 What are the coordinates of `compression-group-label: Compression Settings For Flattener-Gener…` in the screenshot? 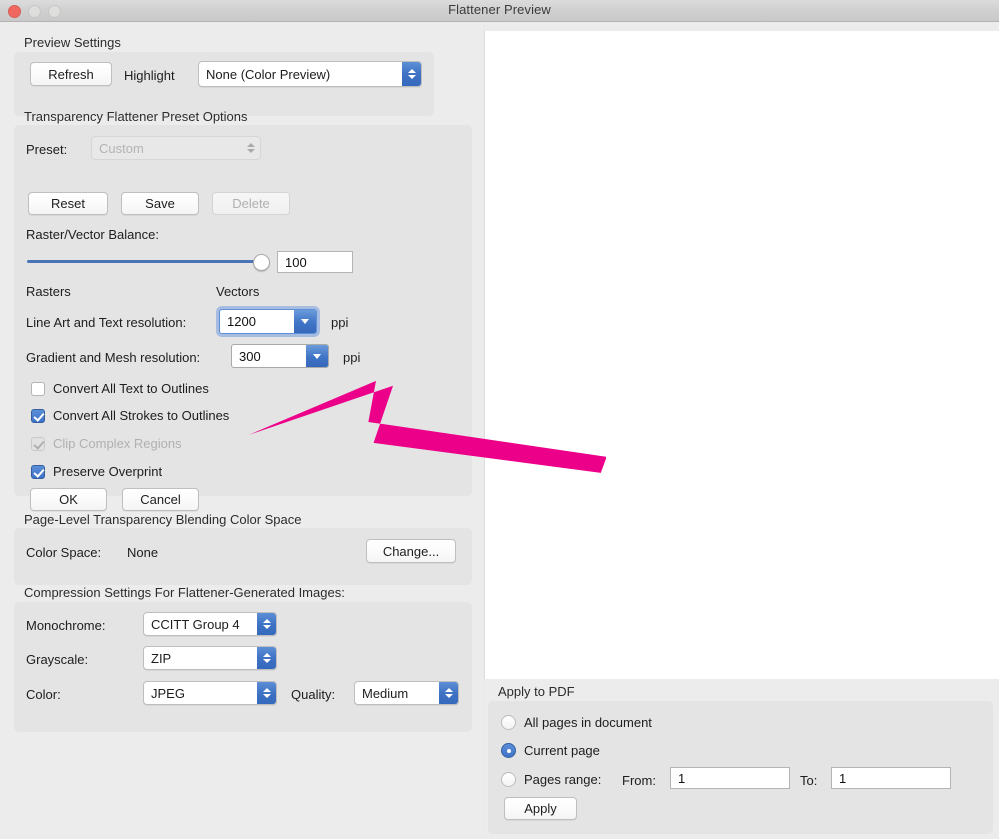 It's located at (184, 592).